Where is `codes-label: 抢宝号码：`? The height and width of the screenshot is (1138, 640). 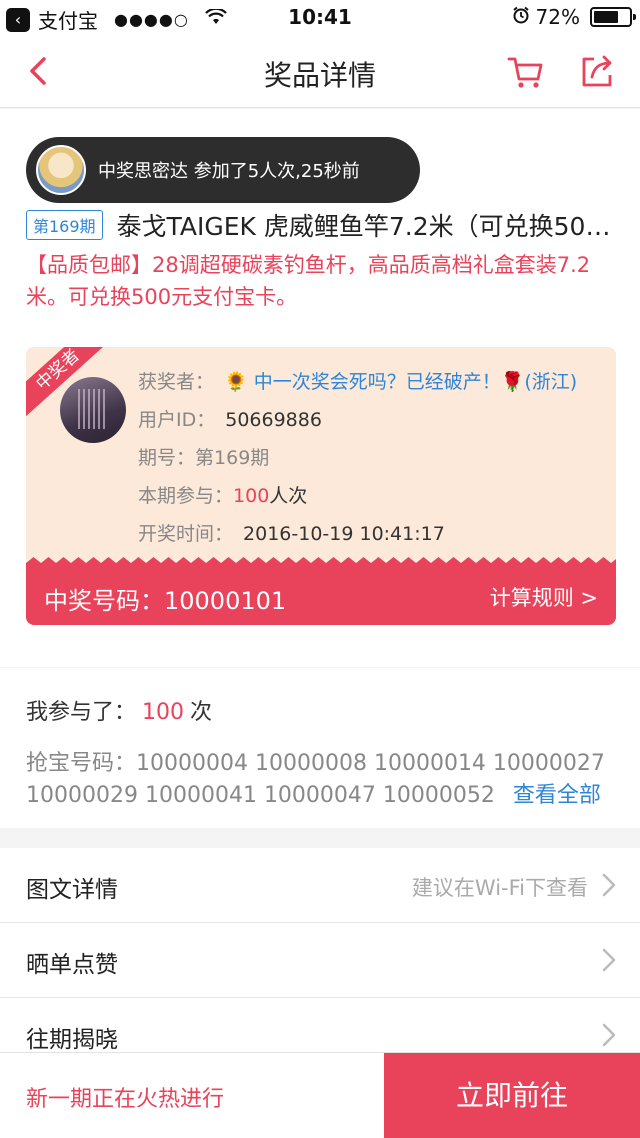 codes-label: 抢宝号码： is located at coordinates (81, 763).